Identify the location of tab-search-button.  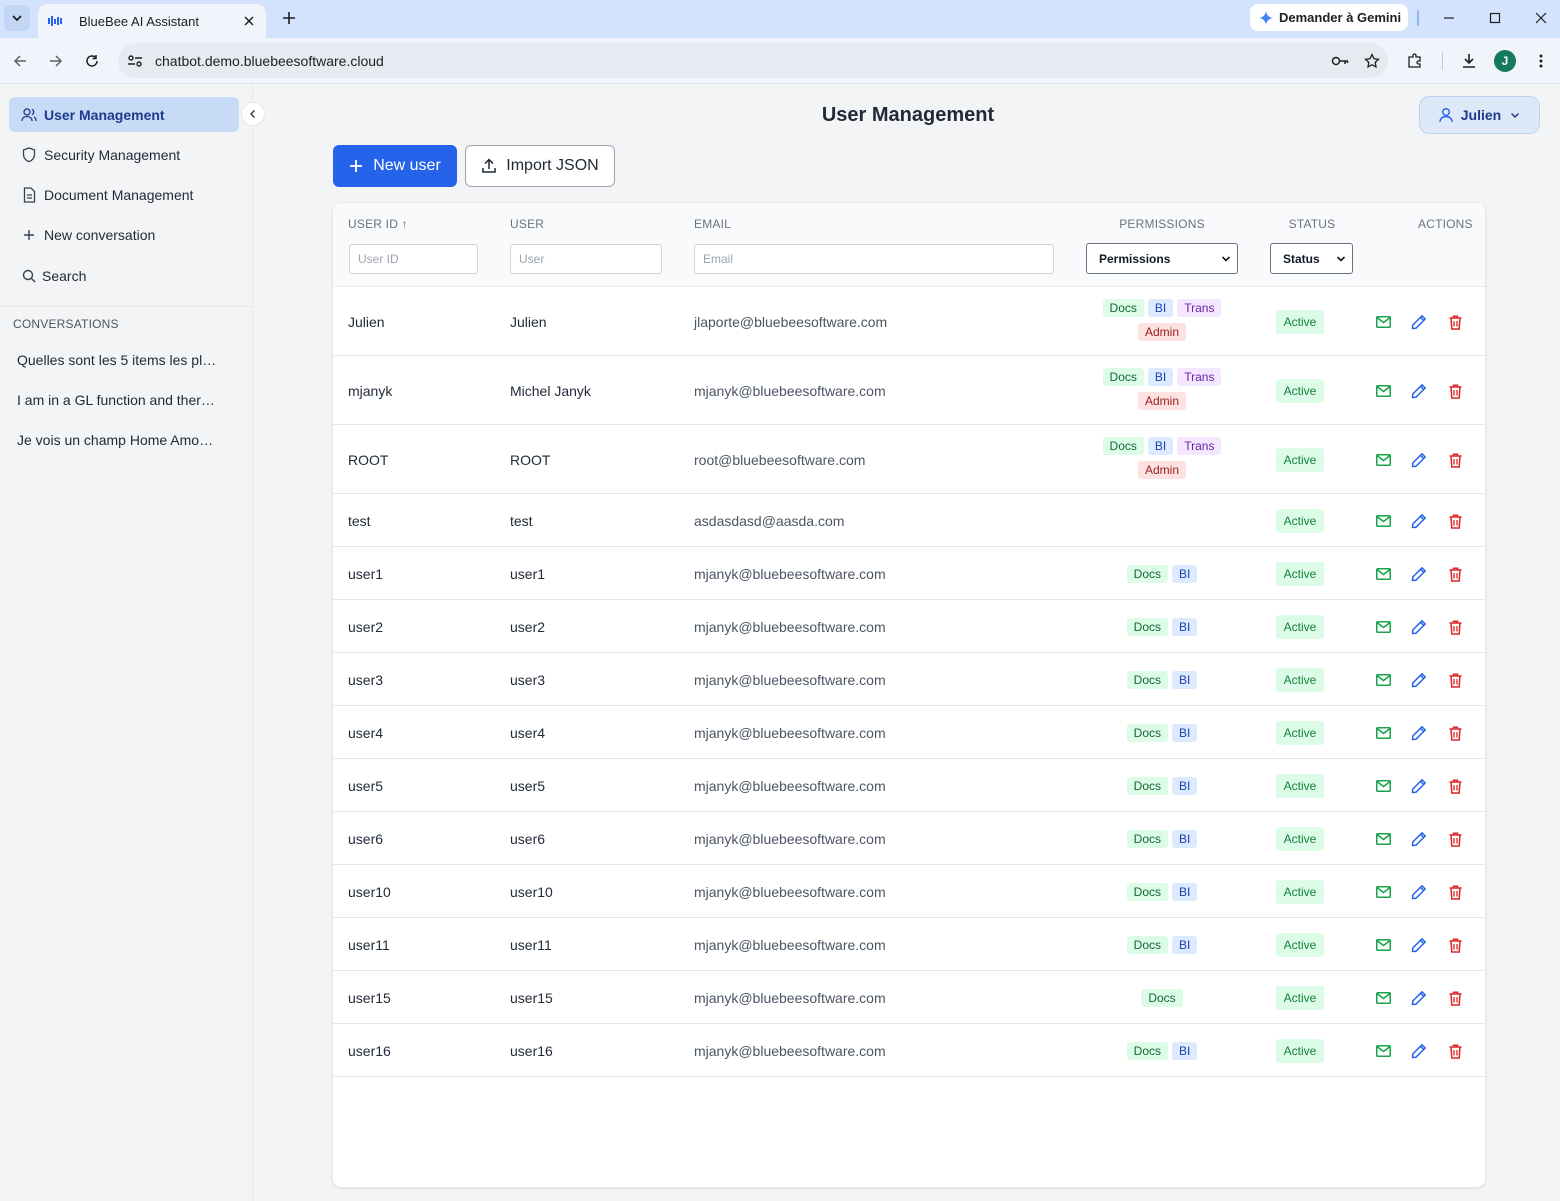
(17, 18).